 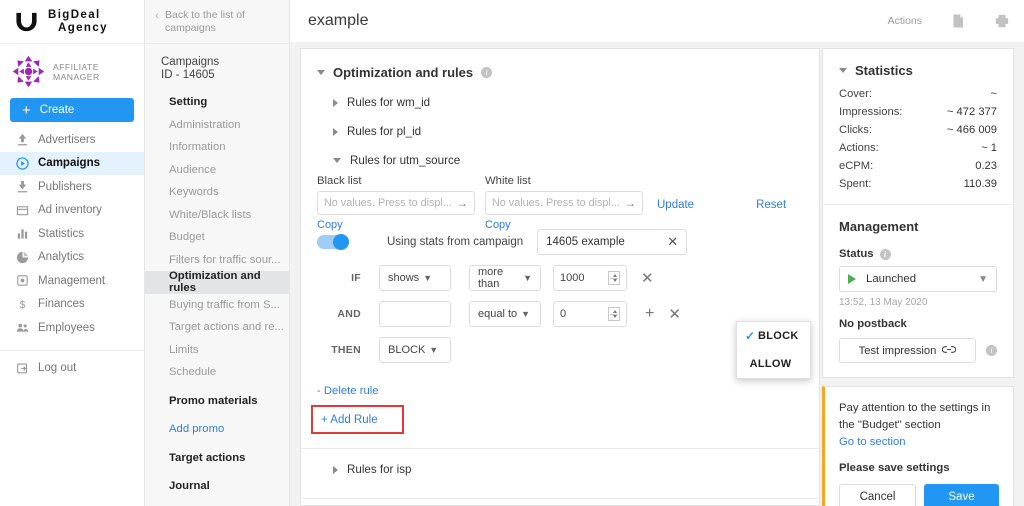 What do you see at coordinates (401, 225) in the screenshot?
I see `black-list-copy-link: Copy` at bounding box center [401, 225].